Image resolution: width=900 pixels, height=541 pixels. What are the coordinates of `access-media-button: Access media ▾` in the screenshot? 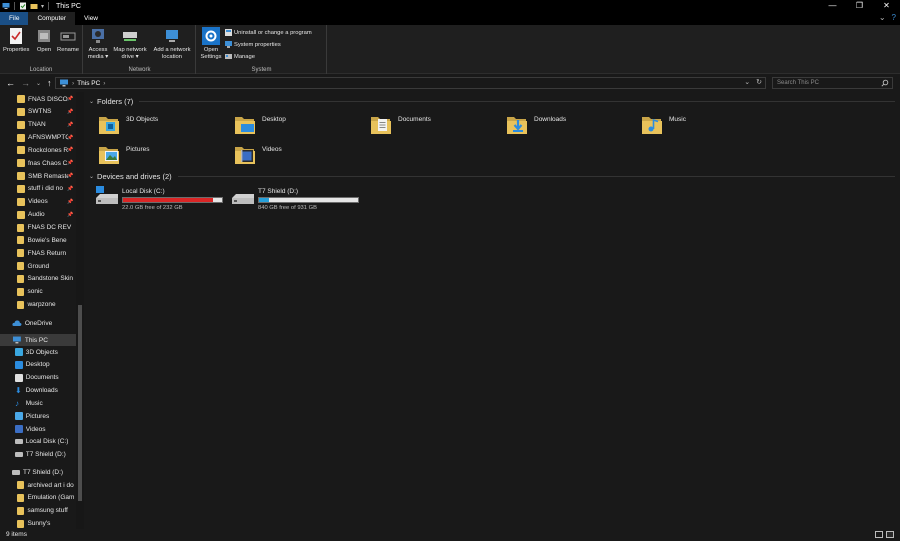 It's located at (98, 43).